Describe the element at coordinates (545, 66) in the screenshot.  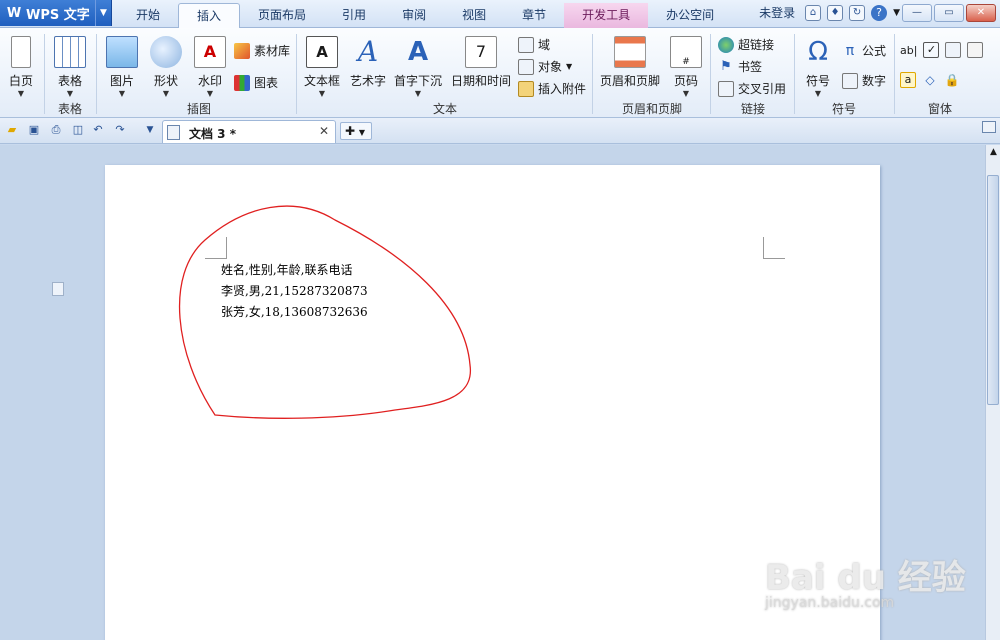
I see `object-button: 对象 ▼` at that location.